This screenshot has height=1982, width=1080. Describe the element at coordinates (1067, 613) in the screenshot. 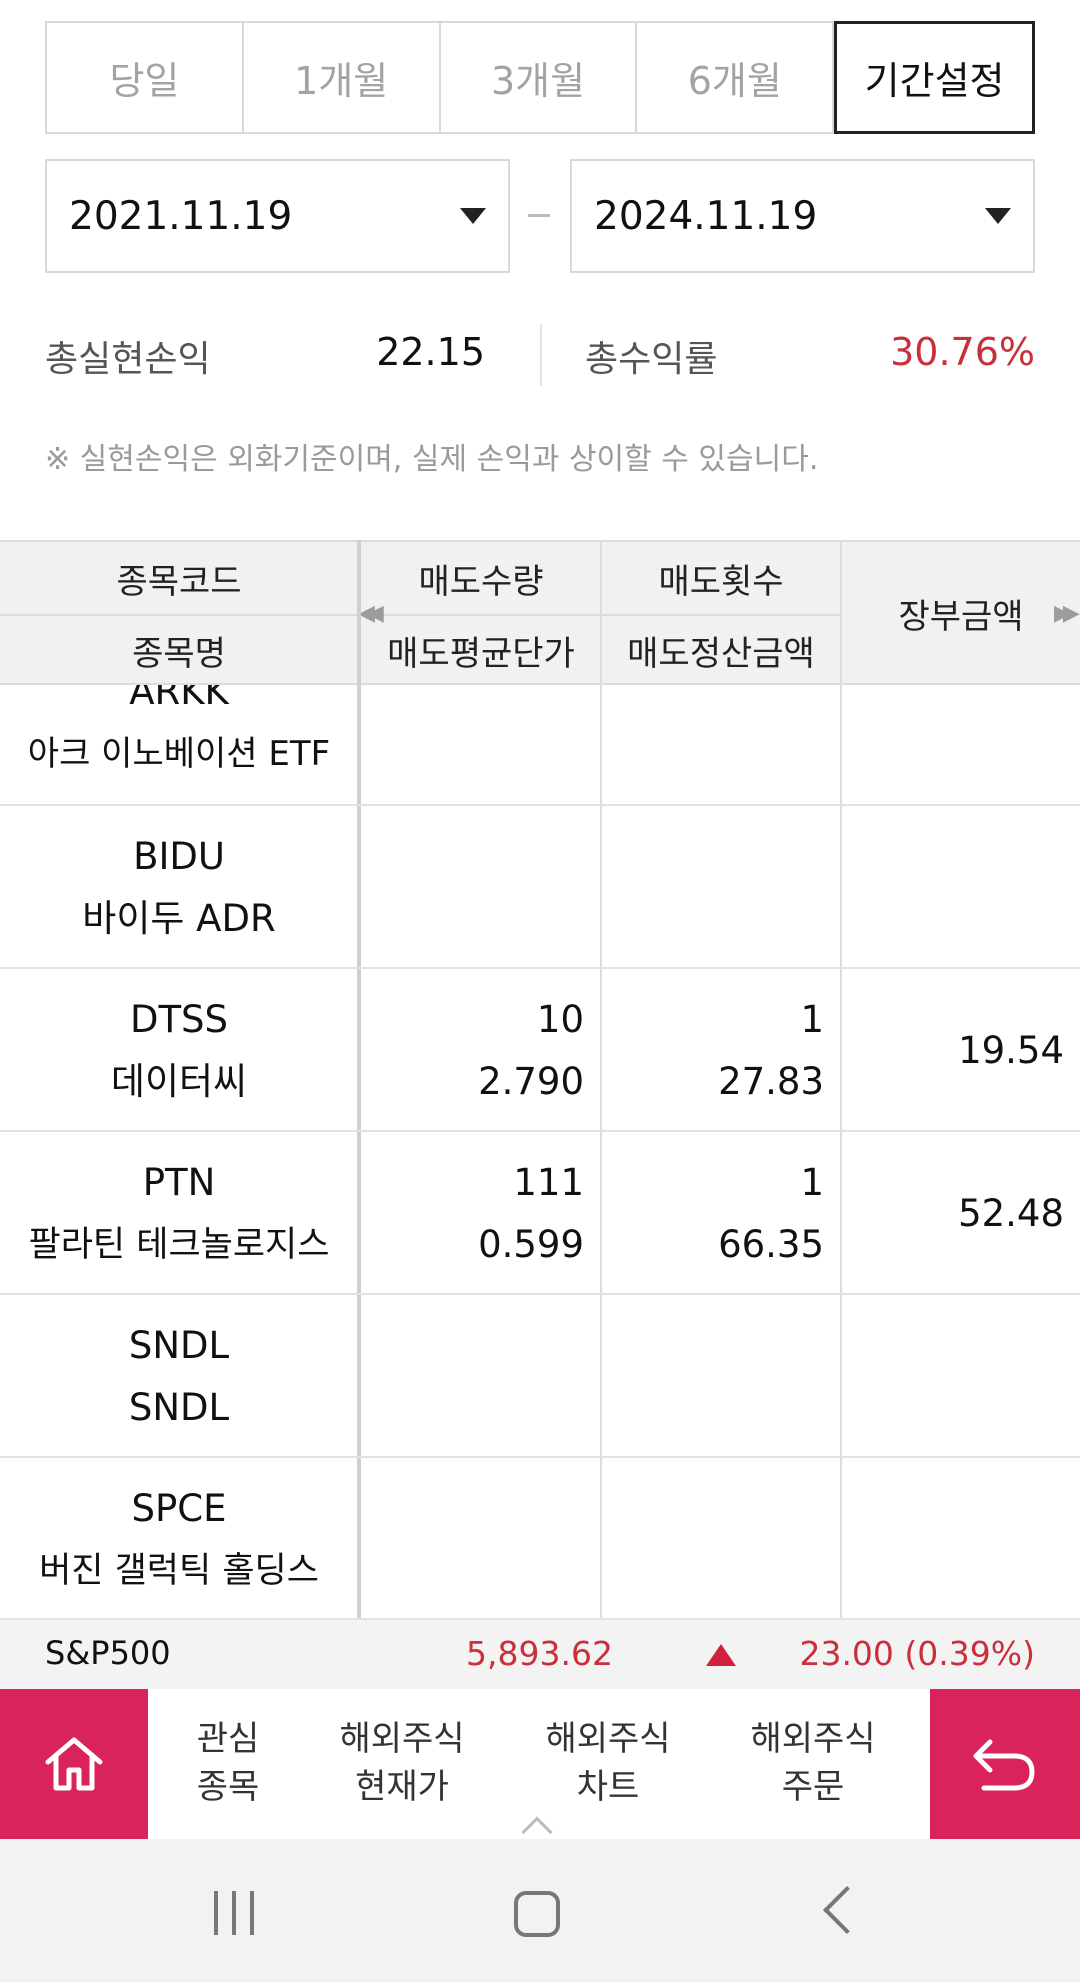

I see `scroll-right-icon: ▶▶` at that location.